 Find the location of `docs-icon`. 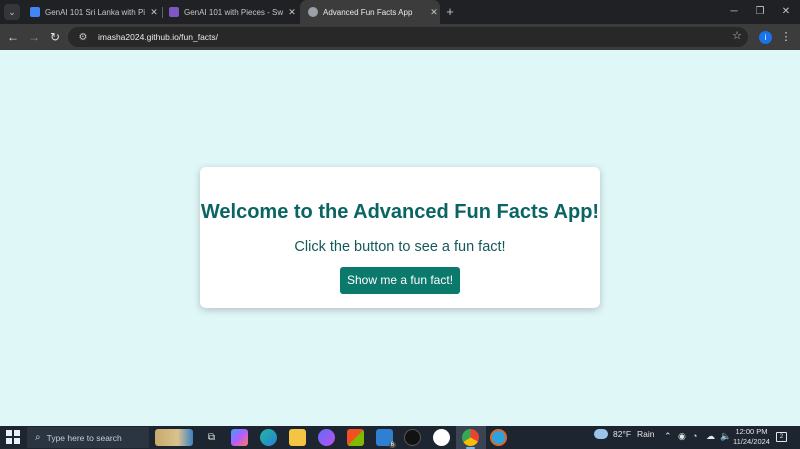

docs-icon is located at coordinates (35, 12).